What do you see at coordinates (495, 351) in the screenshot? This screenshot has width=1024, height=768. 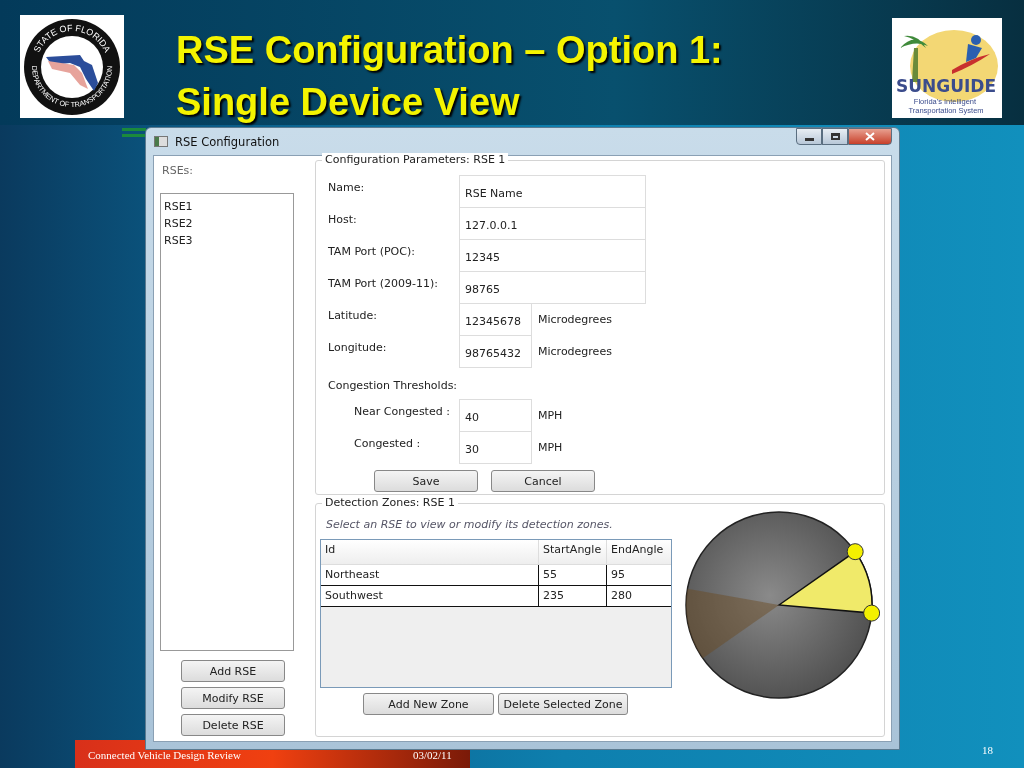 I see `input-field: 98765432` at bounding box center [495, 351].